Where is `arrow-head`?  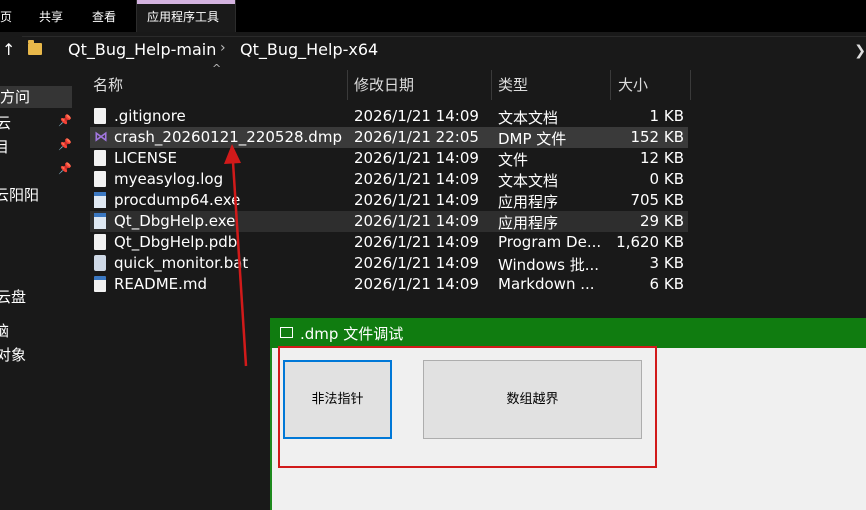 arrow-head is located at coordinates (232, 154).